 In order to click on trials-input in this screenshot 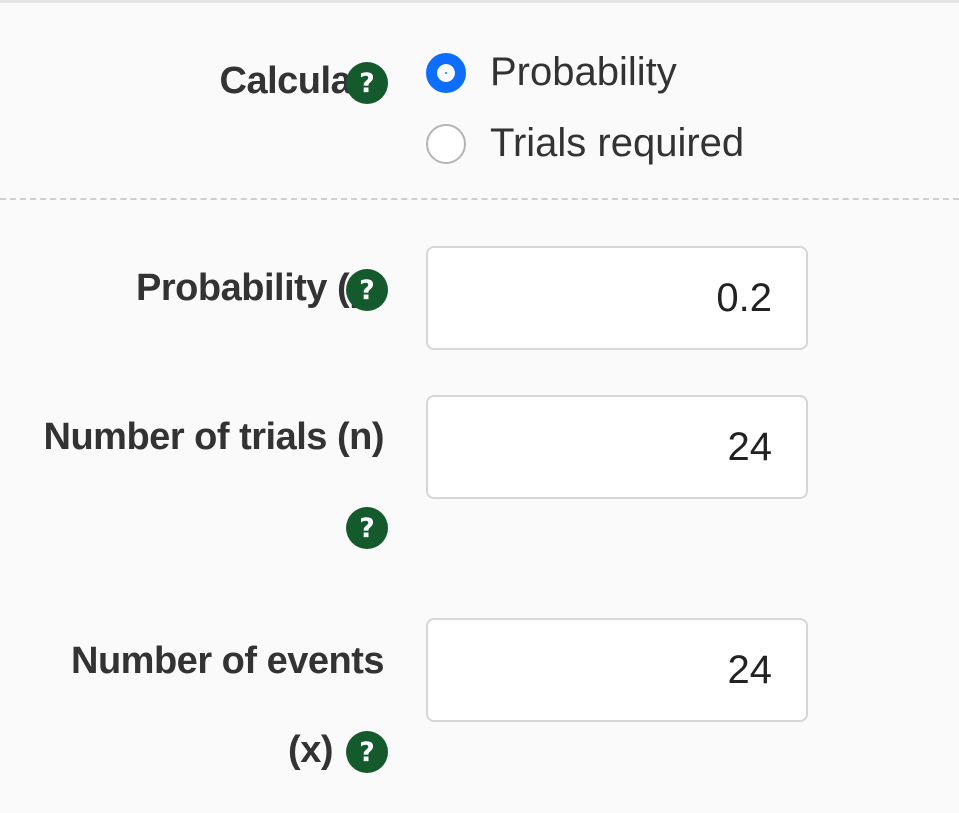, I will do `click(617, 447)`.